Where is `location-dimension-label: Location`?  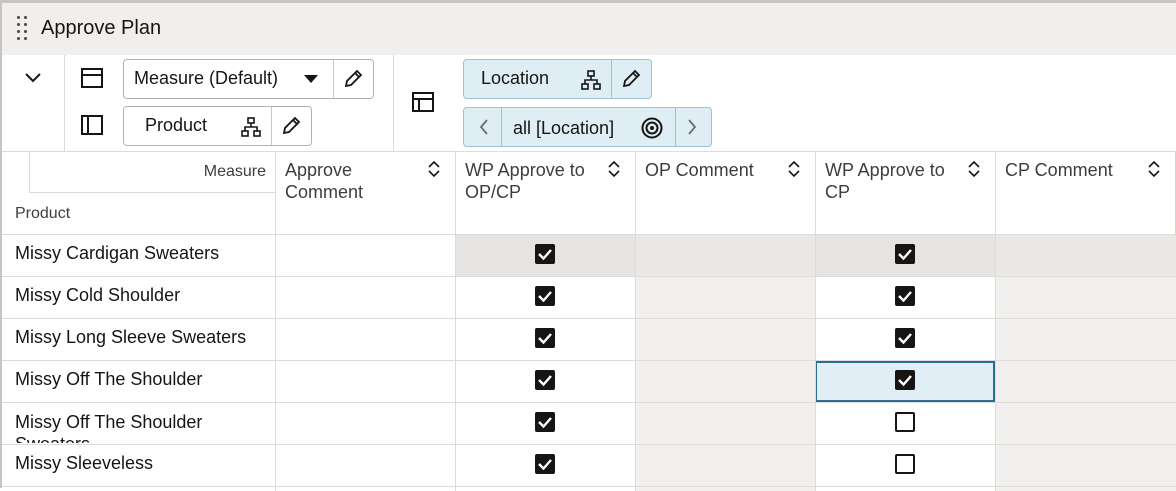 location-dimension-label: Location is located at coordinates (515, 78).